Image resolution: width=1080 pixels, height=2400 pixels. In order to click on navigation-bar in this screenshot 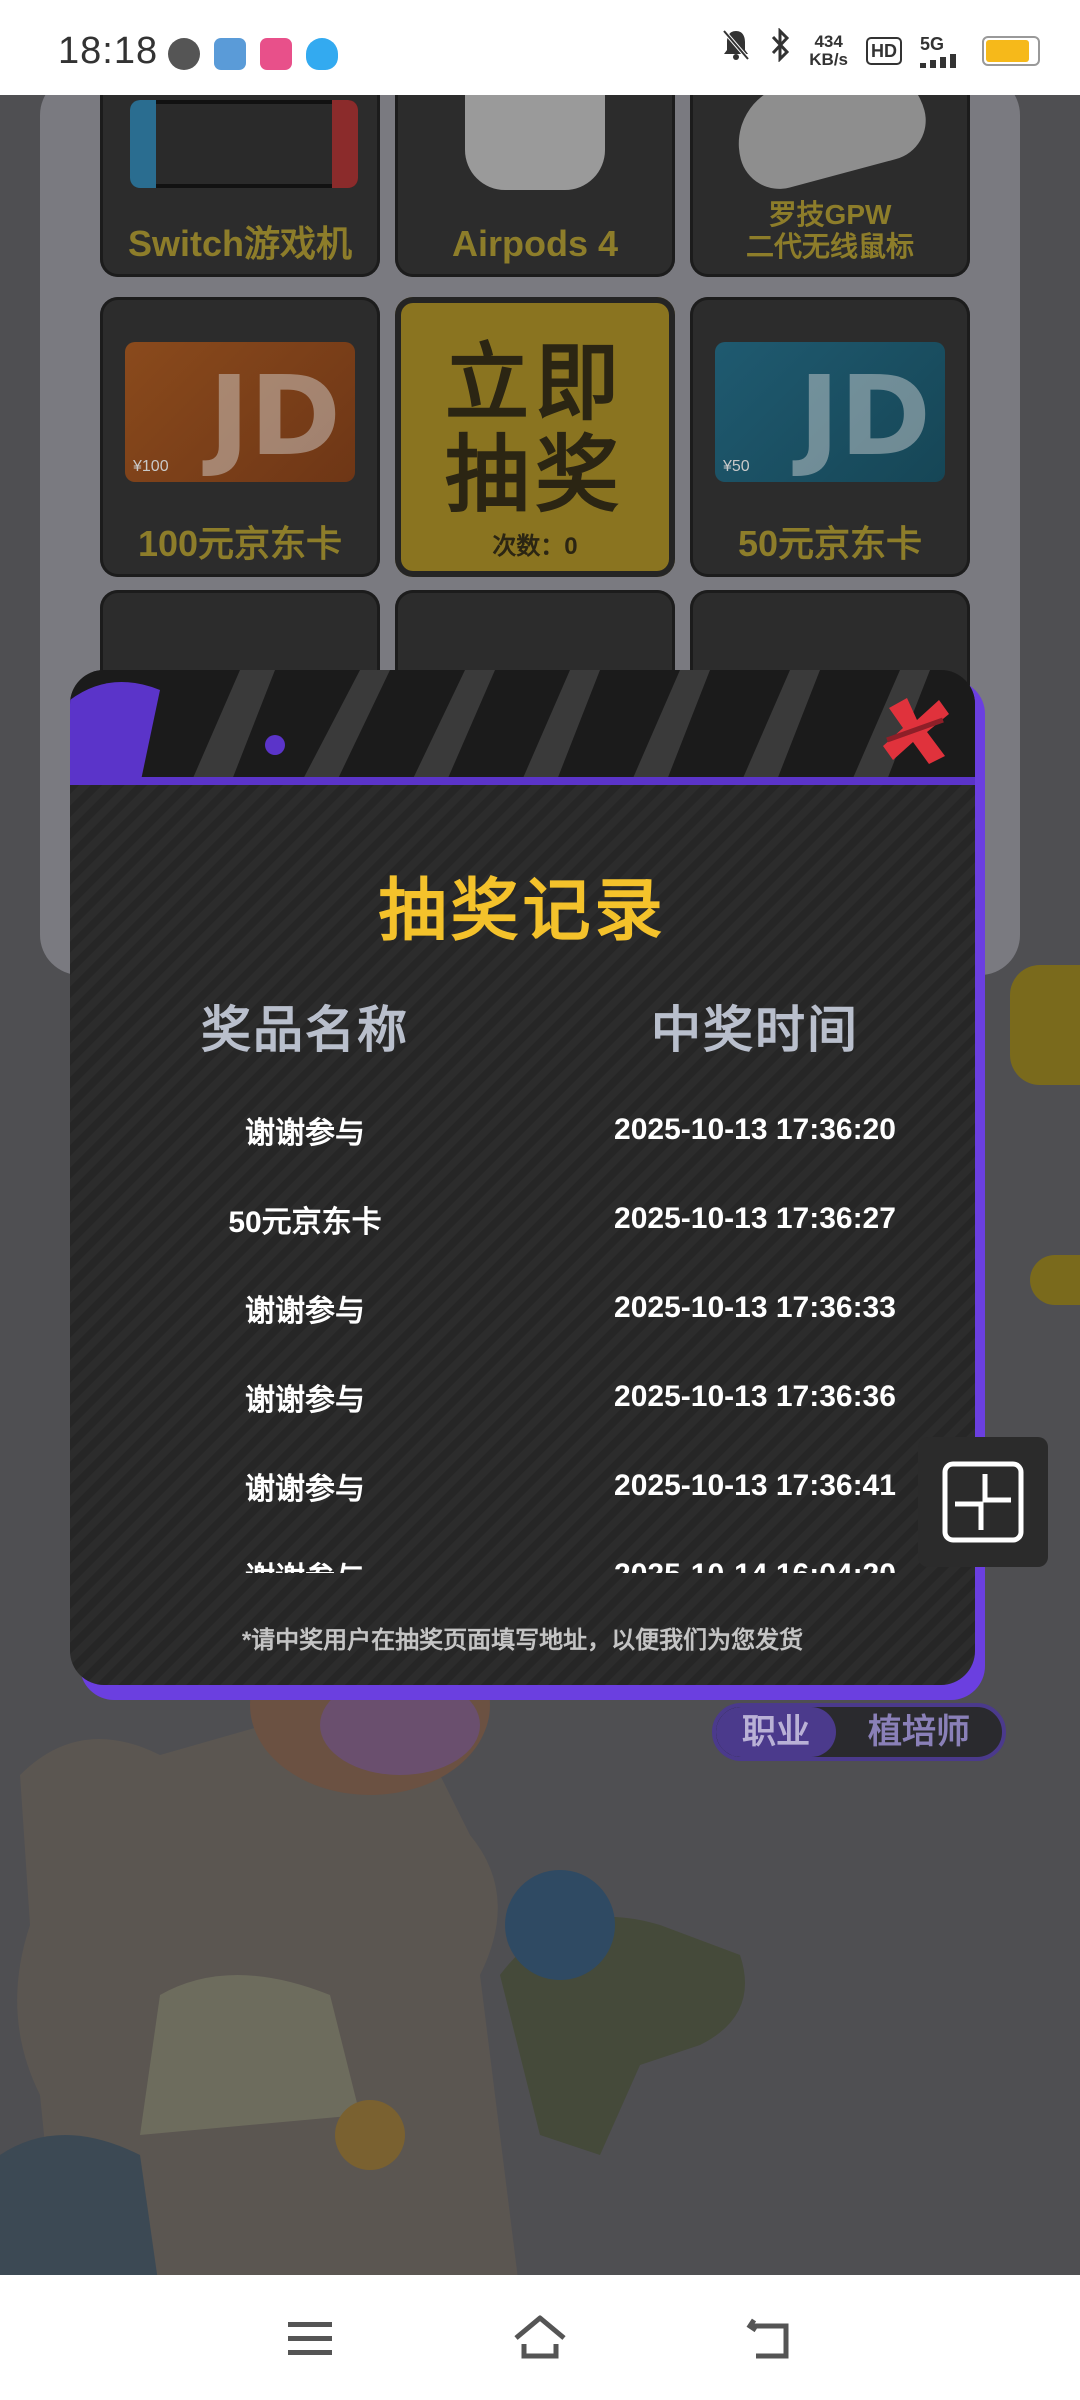, I will do `click(540, 2337)`.